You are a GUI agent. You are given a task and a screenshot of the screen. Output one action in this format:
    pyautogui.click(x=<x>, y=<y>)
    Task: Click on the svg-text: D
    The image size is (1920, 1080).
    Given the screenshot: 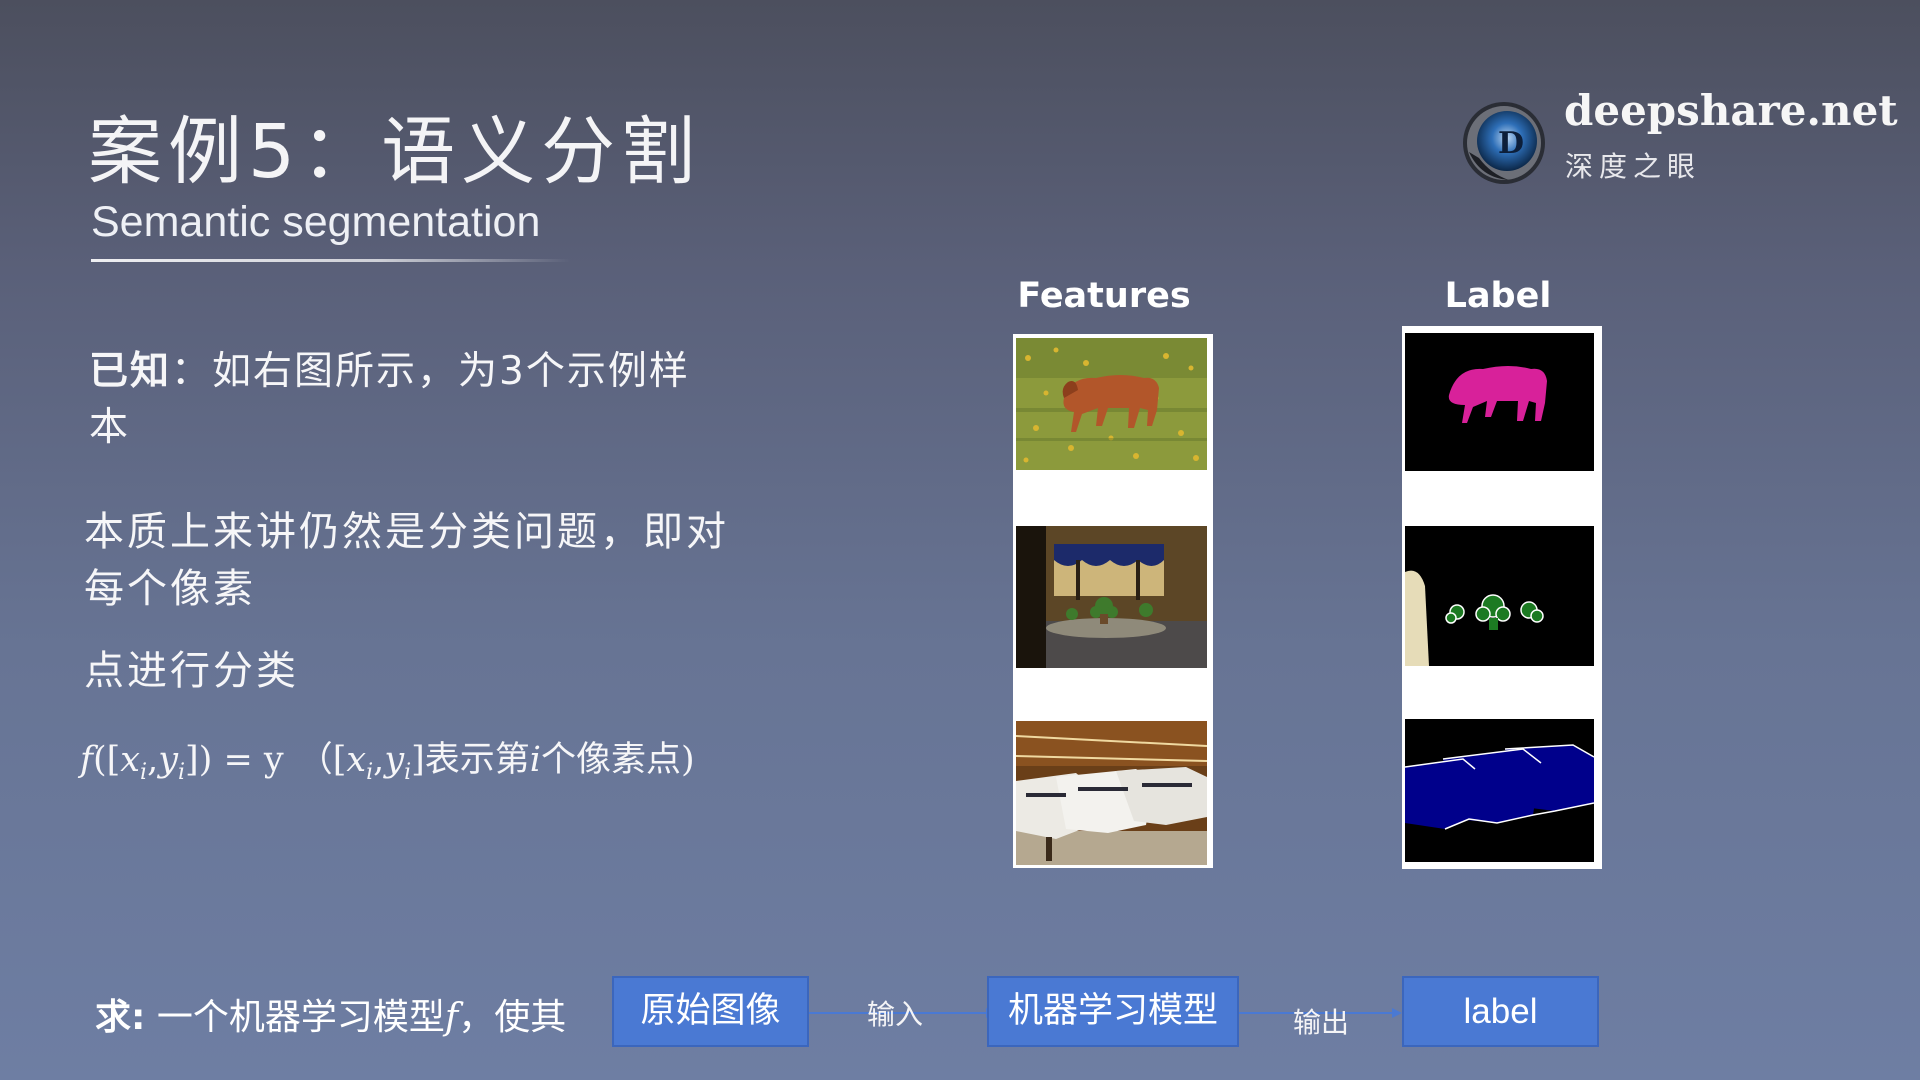 What is the action you would take?
    pyautogui.click(x=1511, y=143)
    